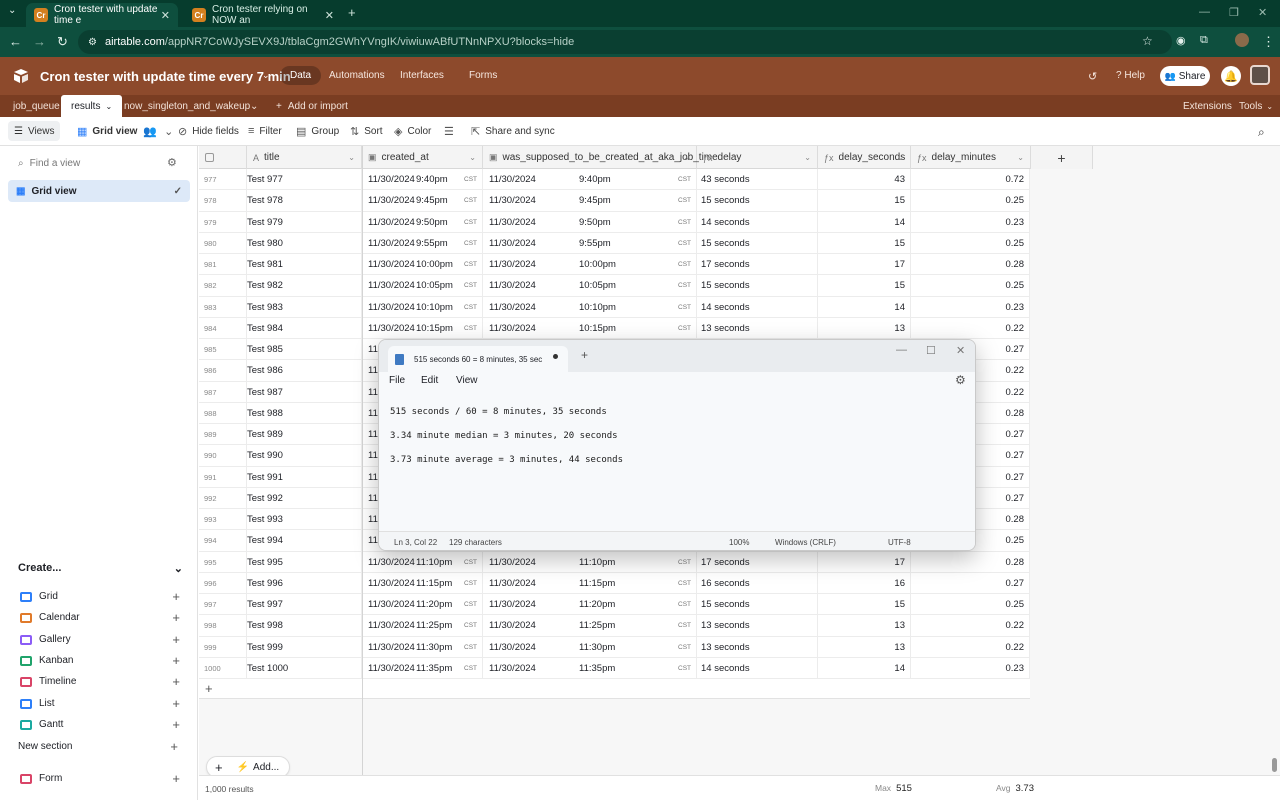 The height and width of the screenshot is (800, 1280). Describe the element at coordinates (100, 681) in the screenshot. I see `create-timeline: Timeline +` at that location.